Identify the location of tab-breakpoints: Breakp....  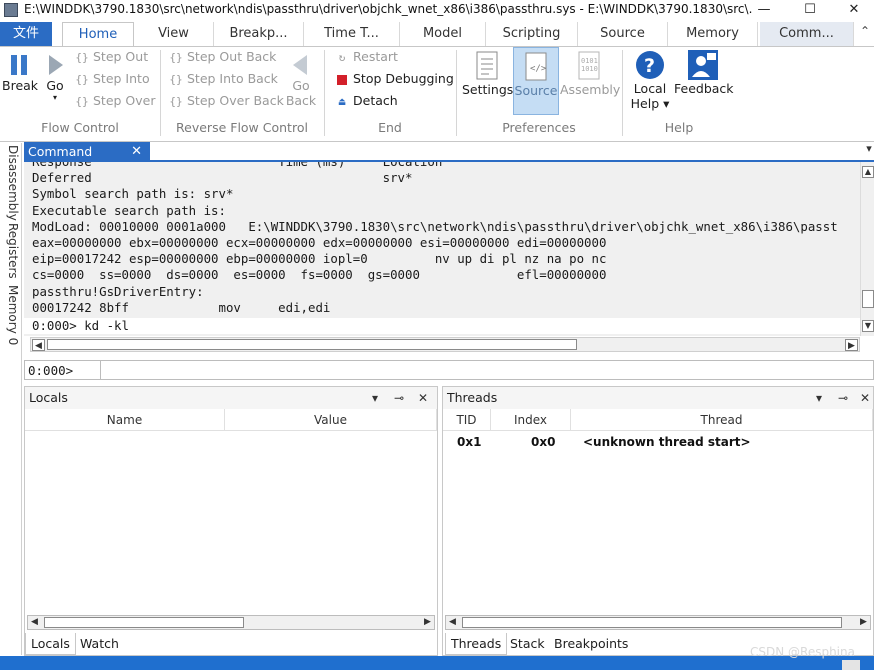
(259, 34).